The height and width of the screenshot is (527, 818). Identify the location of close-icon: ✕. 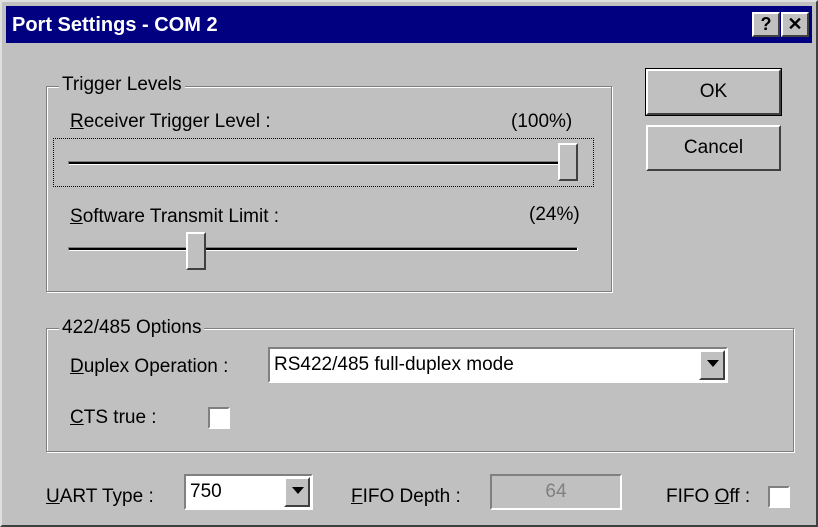
(795, 24).